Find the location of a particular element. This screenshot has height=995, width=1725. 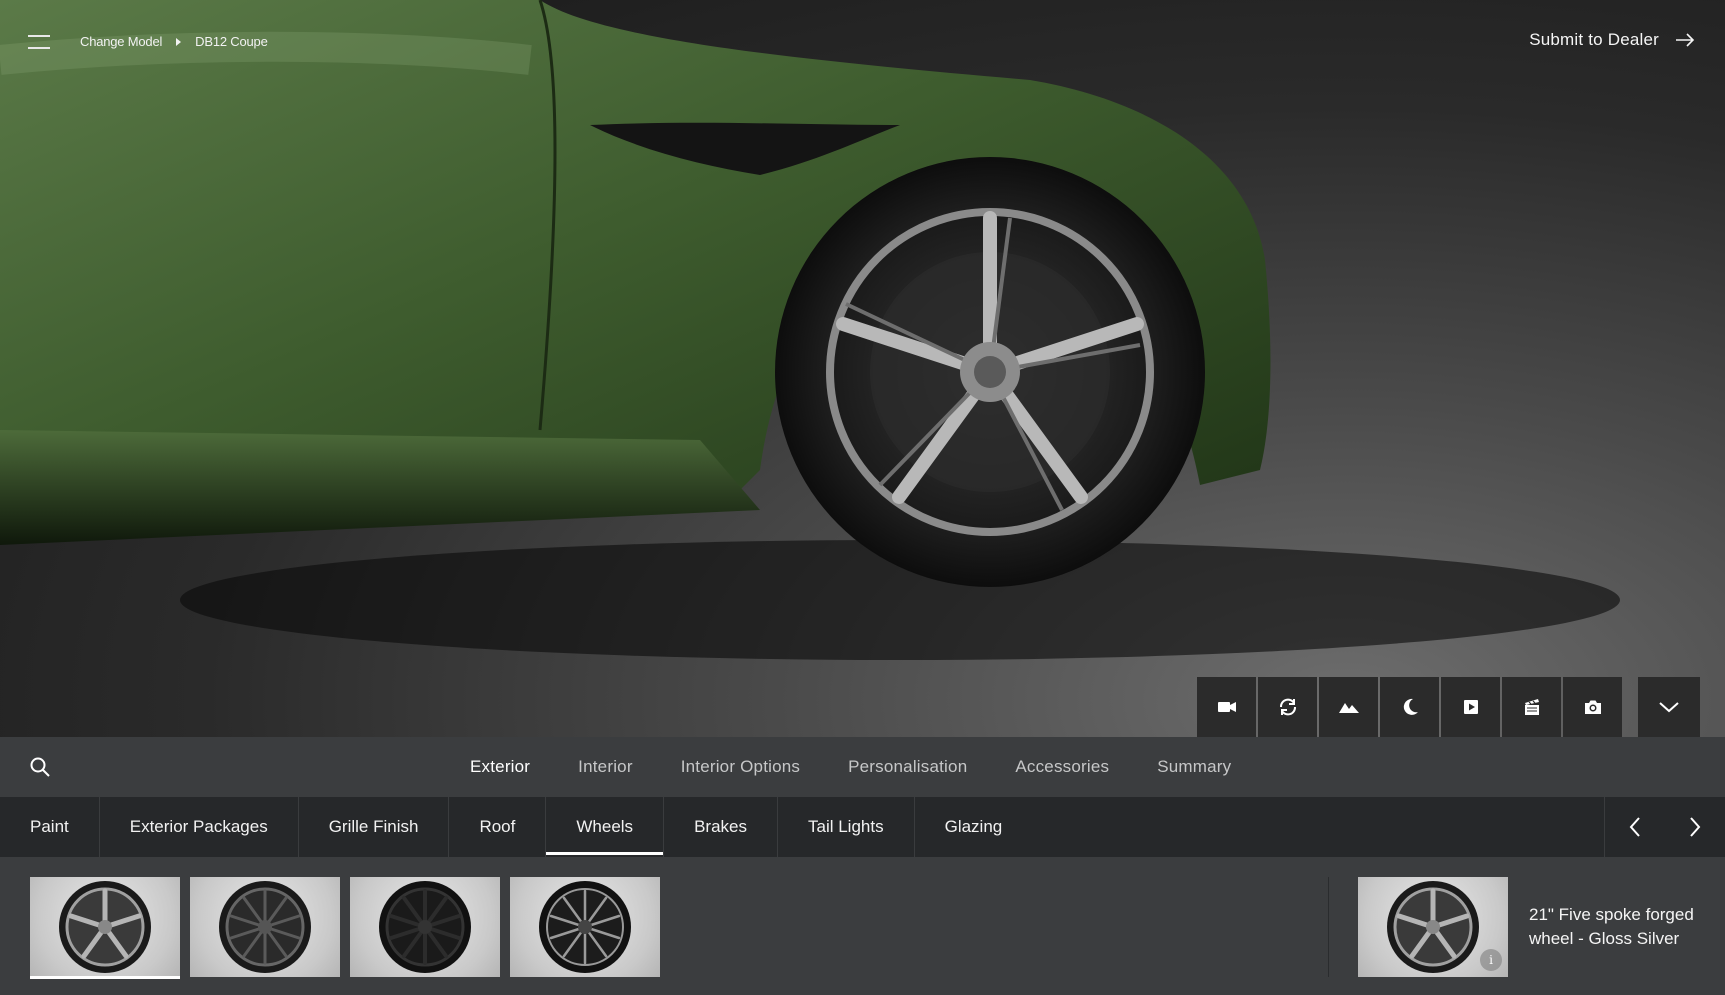

video-camera-icon is located at coordinates (1226, 707).